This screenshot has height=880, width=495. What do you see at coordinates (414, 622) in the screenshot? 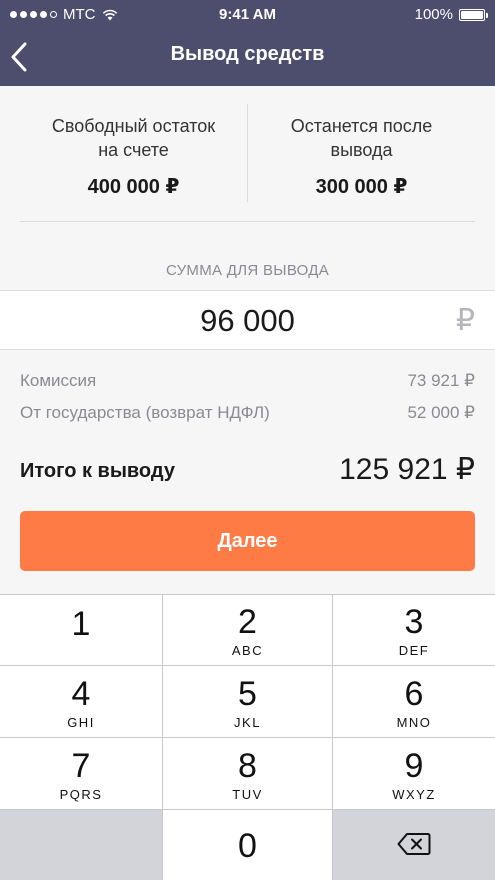
I see `key-3-digit: 3` at bounding box center [414, 622].